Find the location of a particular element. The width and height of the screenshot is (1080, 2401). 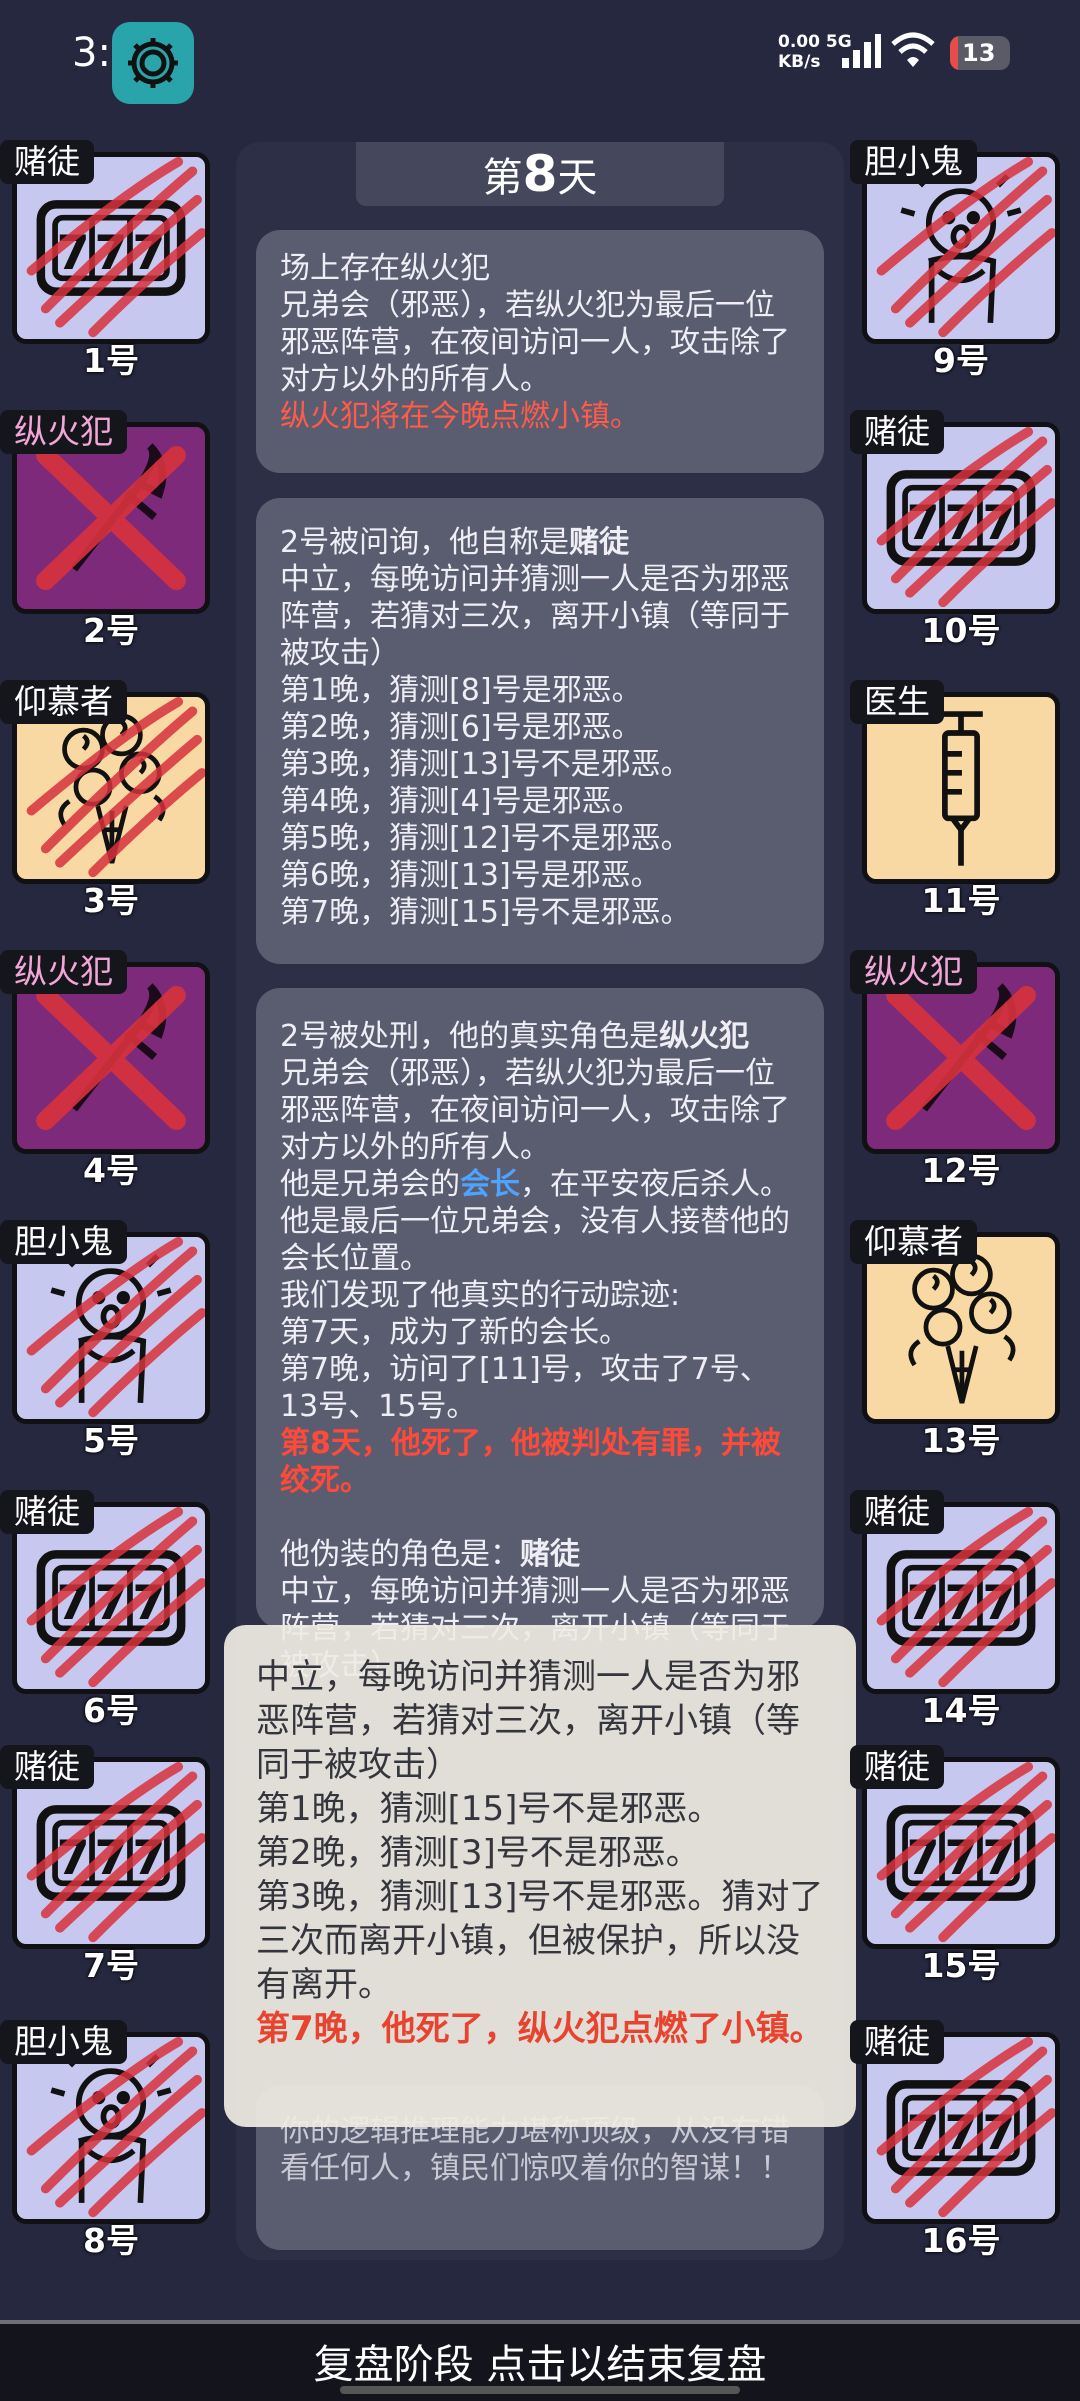

tooltip-night: 第1晚，猜测[15]号不是邪恶。 is located at coordinates (489, 1809).